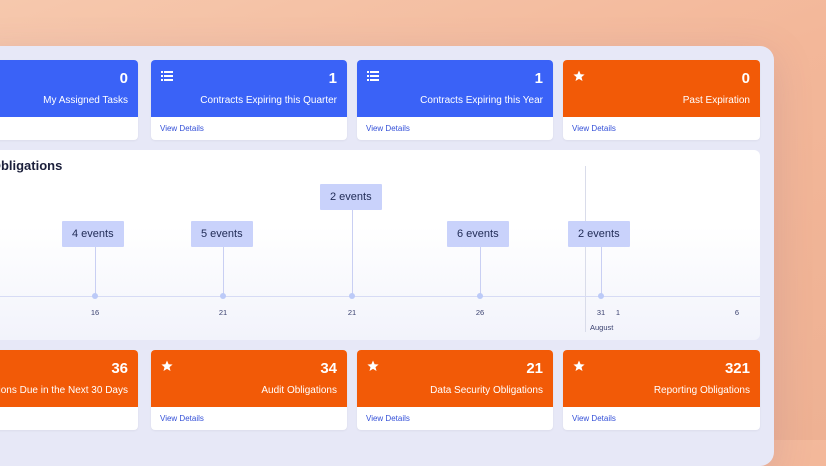  What do you see at coordinates (85, 100) in the screenshot?
I see `card-label: My Assigned Tasks` at bounding box center [85, 100].